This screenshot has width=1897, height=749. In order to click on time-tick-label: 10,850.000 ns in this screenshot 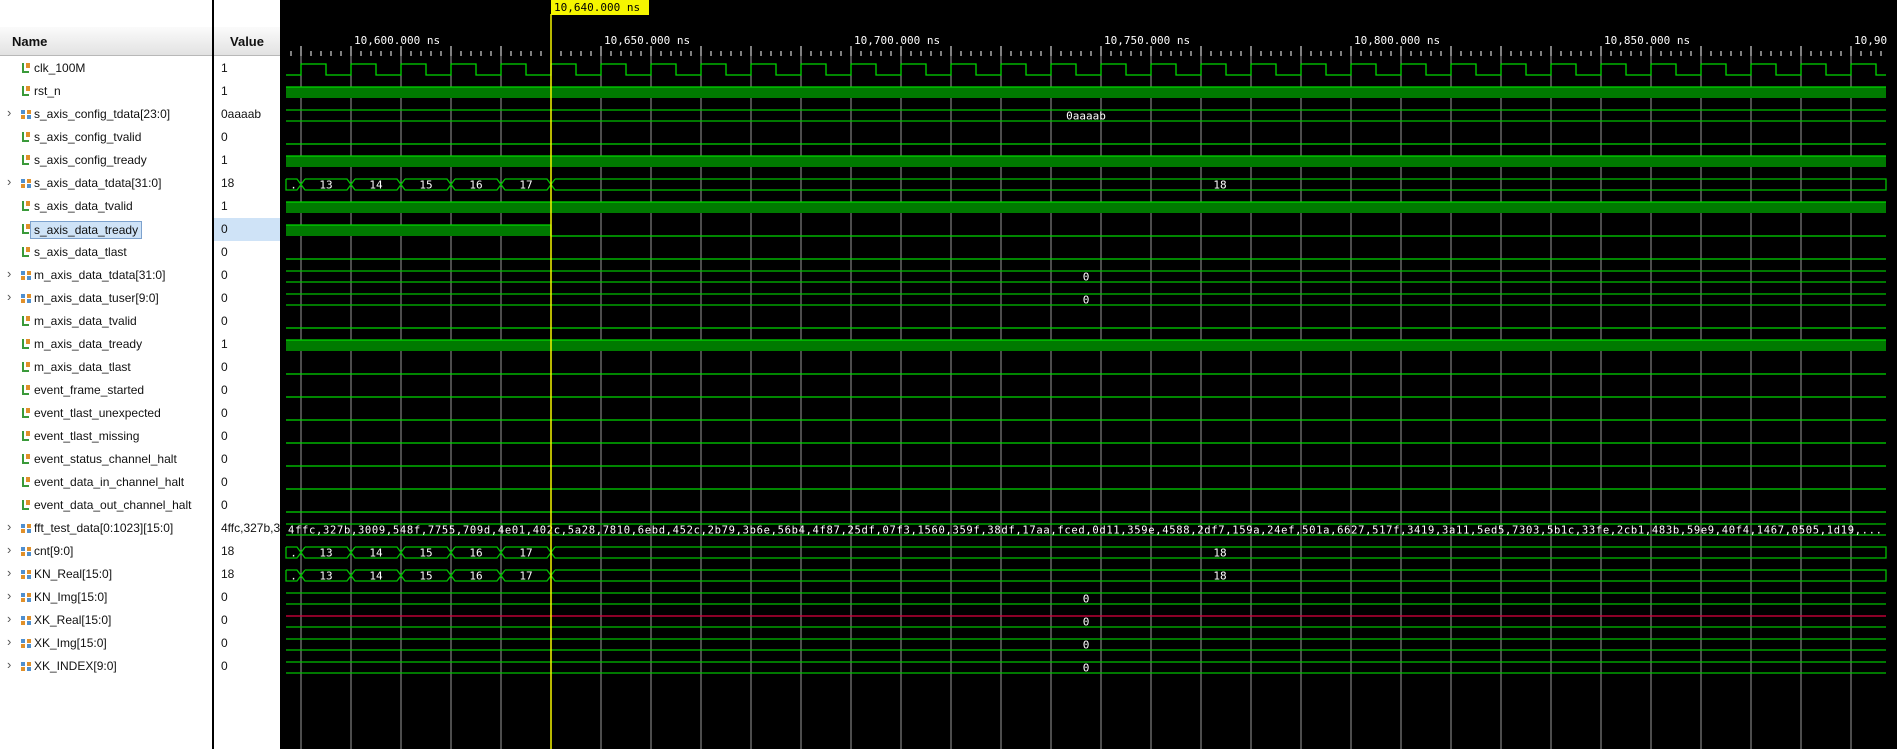, I will do `click(1647, 40)`.